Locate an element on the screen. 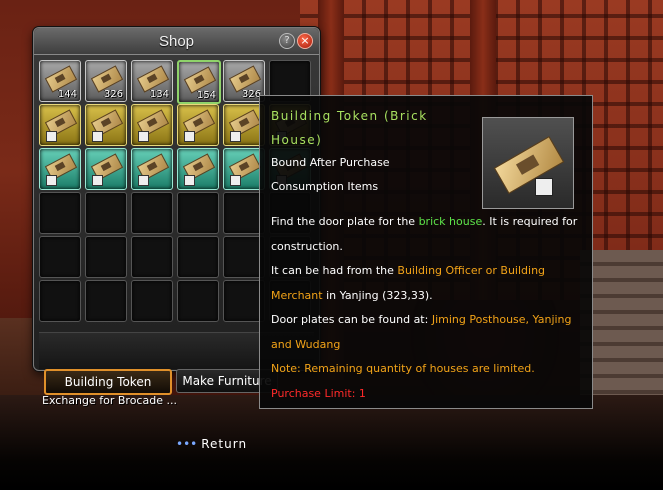 The image size is (663, 490). purchase-limit: Purchase Limit: 1 is located at coordinates (318, 393).